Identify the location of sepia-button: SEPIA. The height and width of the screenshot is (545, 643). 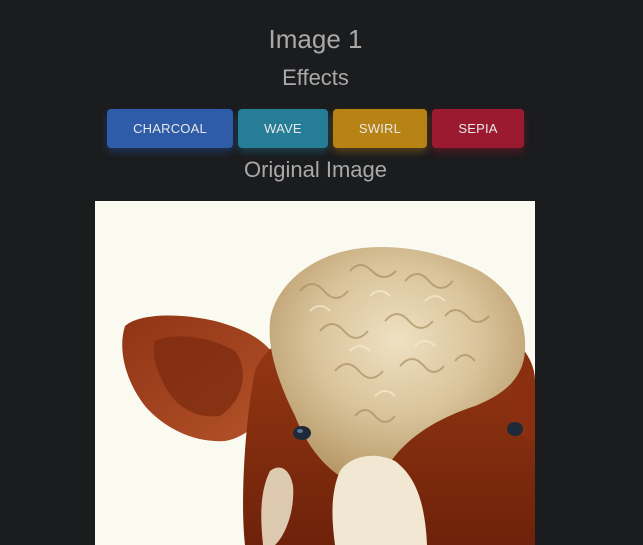
(478, 128).